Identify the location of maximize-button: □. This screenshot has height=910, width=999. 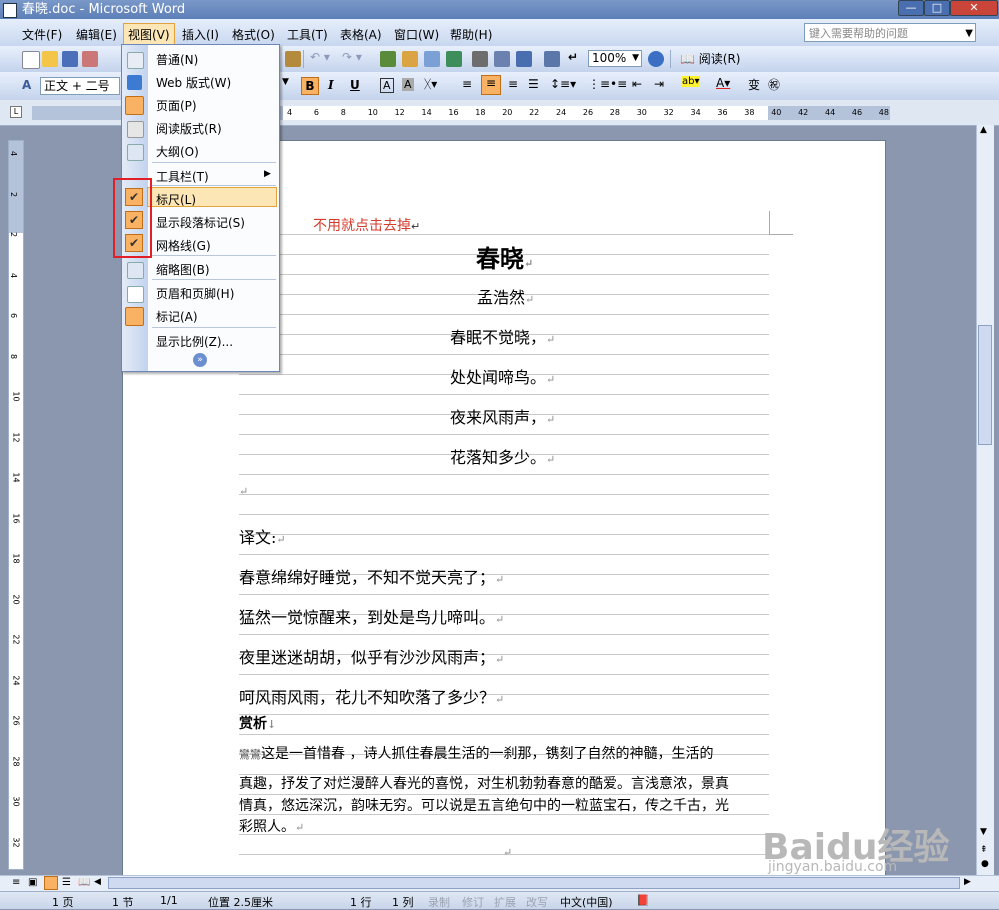
(937, 8).